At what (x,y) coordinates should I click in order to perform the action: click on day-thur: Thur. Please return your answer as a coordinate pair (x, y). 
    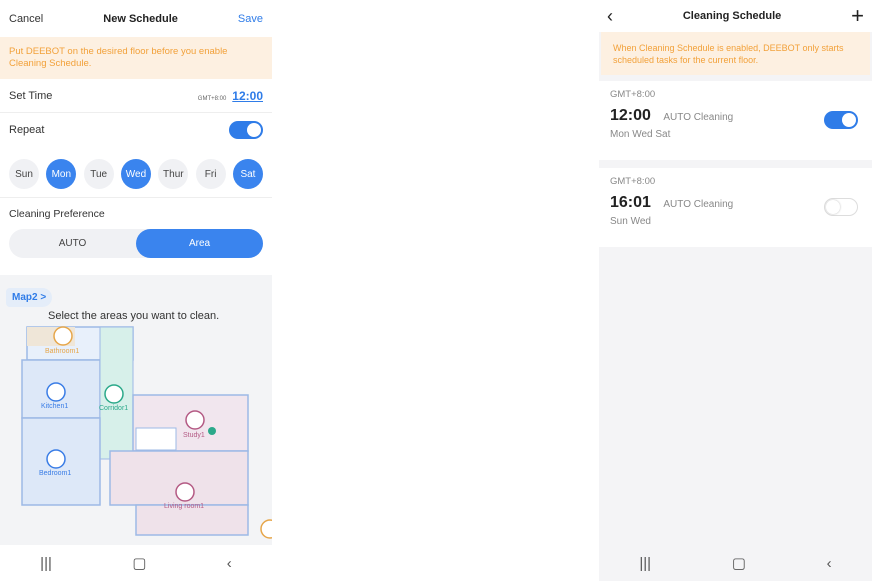
    Looking at the image, I should click on (173, 174).